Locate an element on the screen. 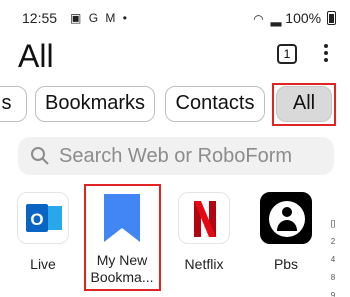 The height and width of the screenshot is (297, 350). more-options-icon is located at coordinates (326, 54).